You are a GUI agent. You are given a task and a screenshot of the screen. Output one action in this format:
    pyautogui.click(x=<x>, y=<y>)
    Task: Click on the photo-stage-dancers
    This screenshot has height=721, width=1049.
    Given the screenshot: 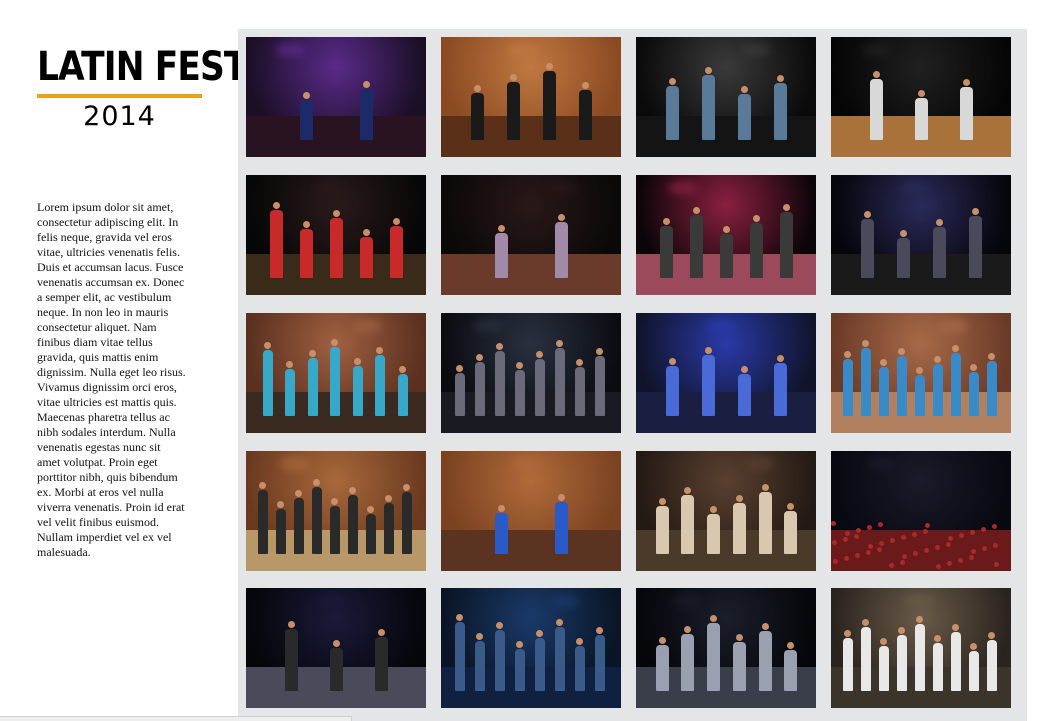 What is the action you would take?
    pyautogui.click(x=336, y=235)
    